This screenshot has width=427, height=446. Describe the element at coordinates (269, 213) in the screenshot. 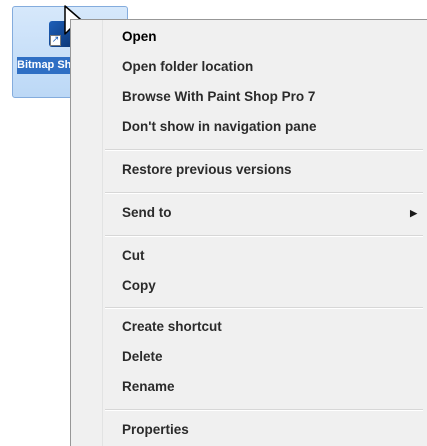

I see `menu-item-send-to: Send to ▶` at that location.